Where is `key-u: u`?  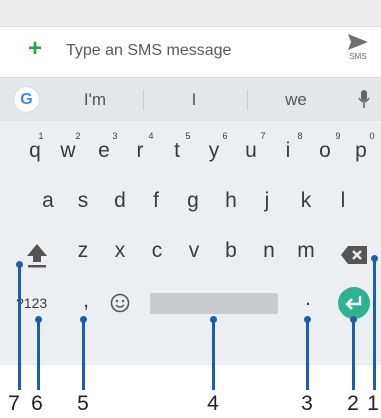 key-u: u is located at coordinates (251, 151).